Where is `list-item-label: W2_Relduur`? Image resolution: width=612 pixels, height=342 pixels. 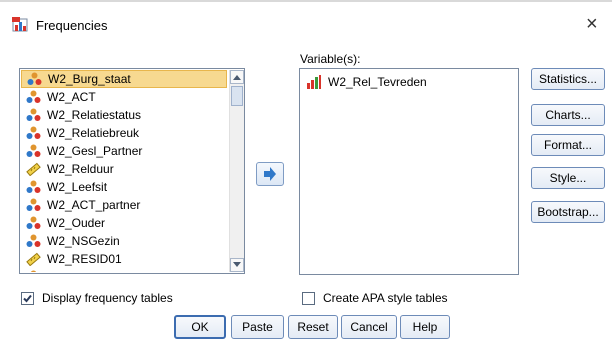
list-item-label: W2_Relduur is located at coordinates (80, 169).